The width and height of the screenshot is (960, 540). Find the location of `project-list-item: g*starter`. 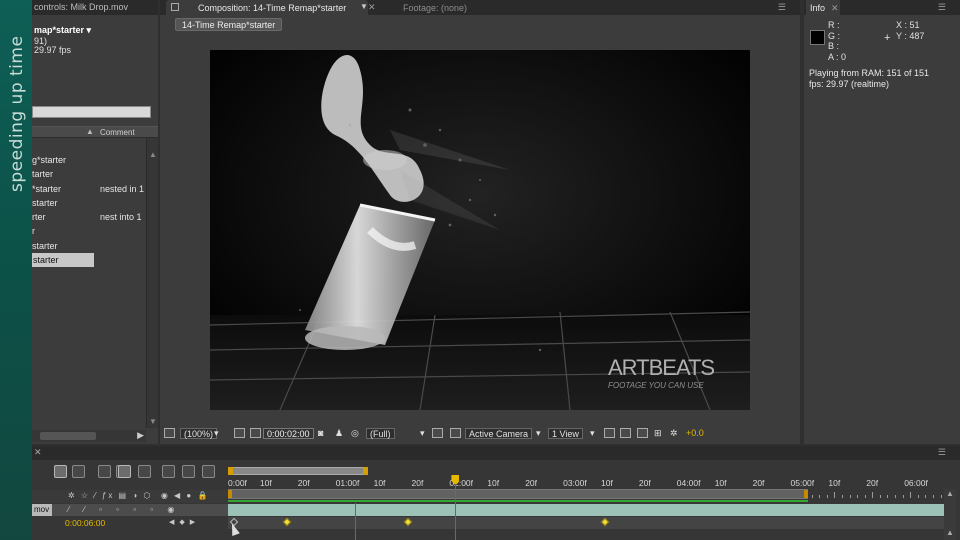

project-list-item: g*starter is located at coordinates (89, 160).